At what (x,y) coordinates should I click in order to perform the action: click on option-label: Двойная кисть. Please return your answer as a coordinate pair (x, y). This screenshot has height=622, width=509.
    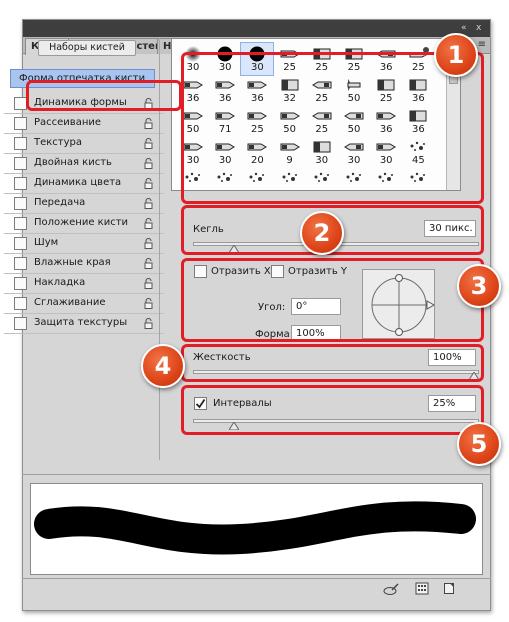
    Looking at the image, I should click on (73, 162).